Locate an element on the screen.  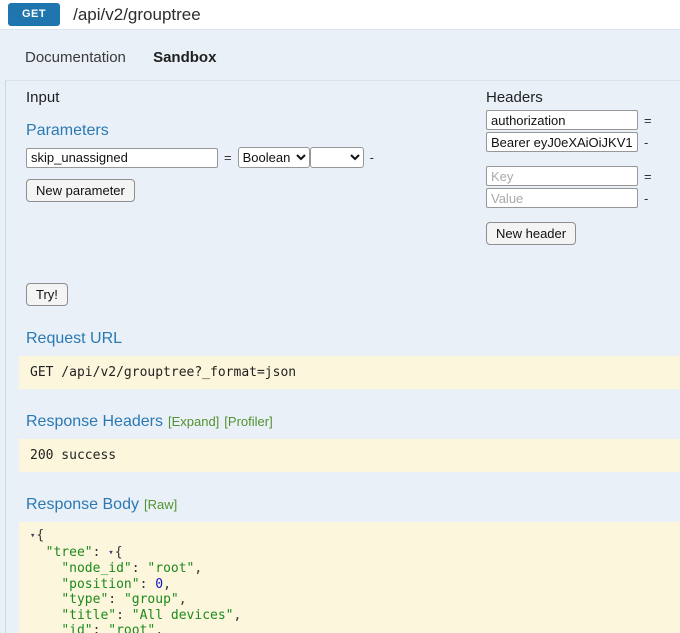
json-token: "All devices" is located at coordinates (182, 615).